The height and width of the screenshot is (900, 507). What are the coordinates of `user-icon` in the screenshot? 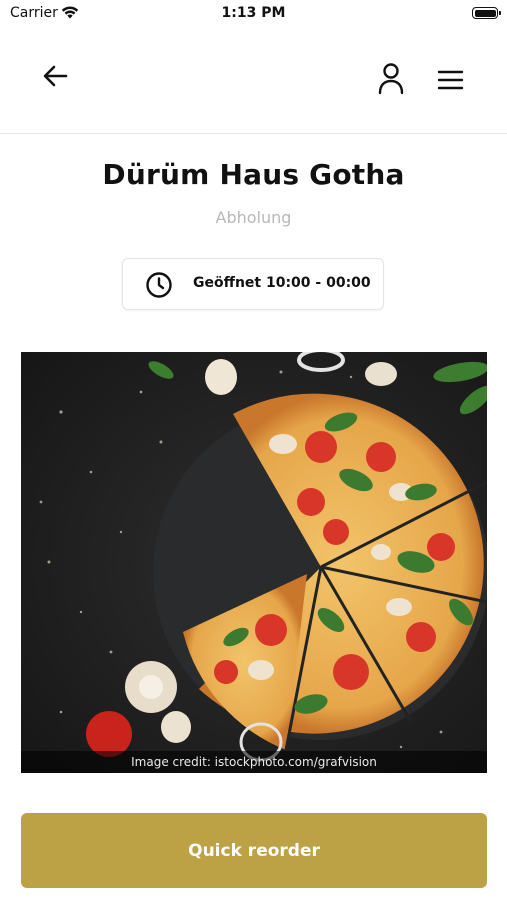 It's located at (391, 79).